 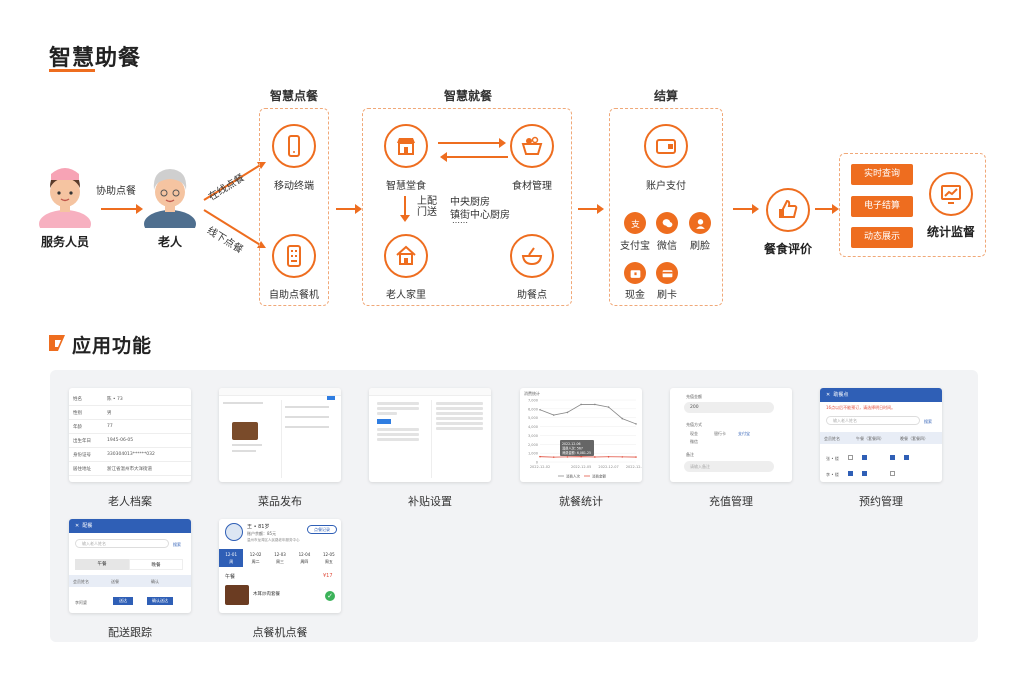 What do you see at coordinates (82, 469) in the screenshot?
I see `profile-key: 居住地址` at bounding box center [82, 469].